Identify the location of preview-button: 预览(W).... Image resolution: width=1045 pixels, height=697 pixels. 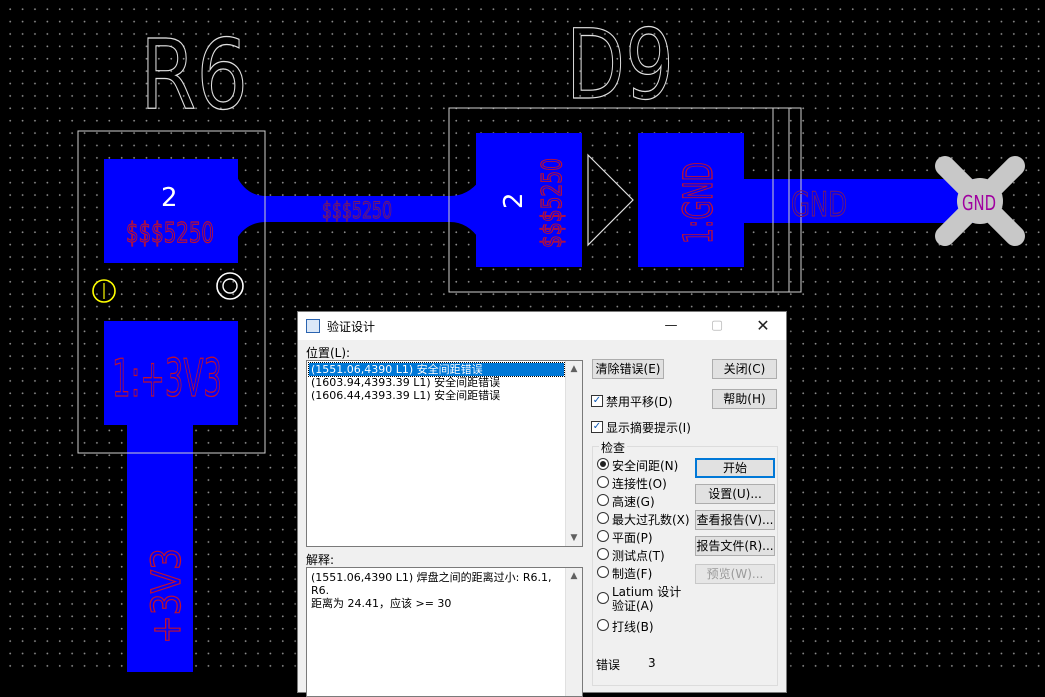
(735, 574).